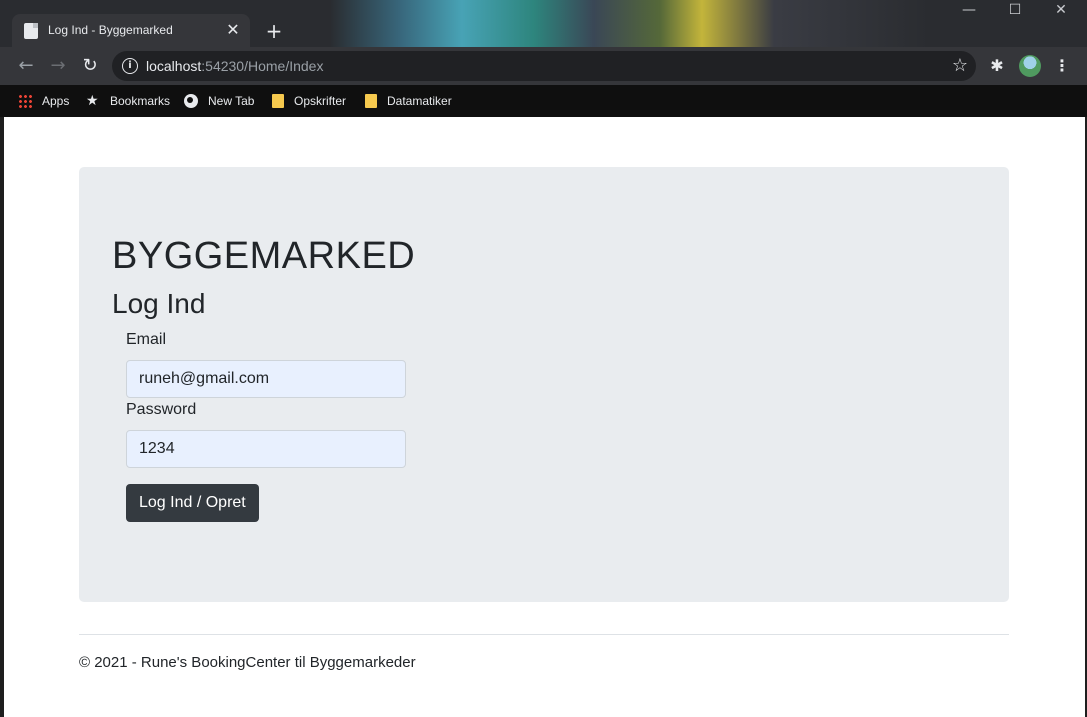 The width and height of the screenshot is (1087, 717). Describe the element at coordinates (110, 30) in the screenshot. I see `tab-title: Log Ind - Byggemarked` at that location.